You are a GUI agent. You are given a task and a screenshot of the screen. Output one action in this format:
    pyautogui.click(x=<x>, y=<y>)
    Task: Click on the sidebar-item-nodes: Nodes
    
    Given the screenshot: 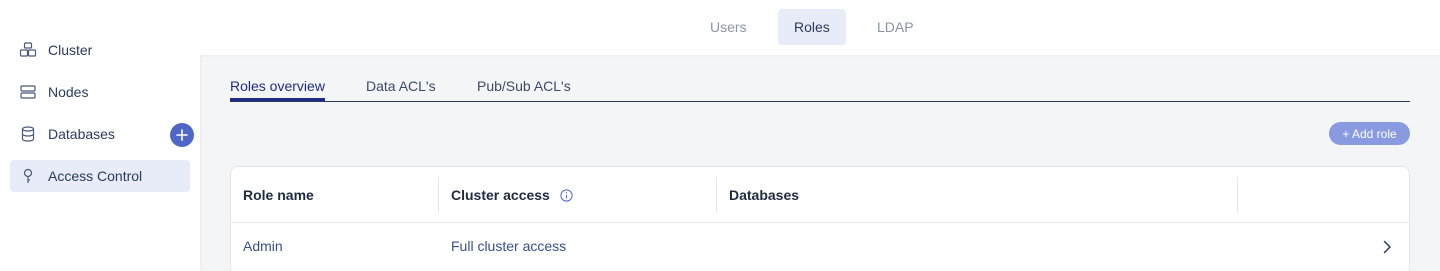 What is the action you would take?
    pyautogui.click(x=100, y=92)
    